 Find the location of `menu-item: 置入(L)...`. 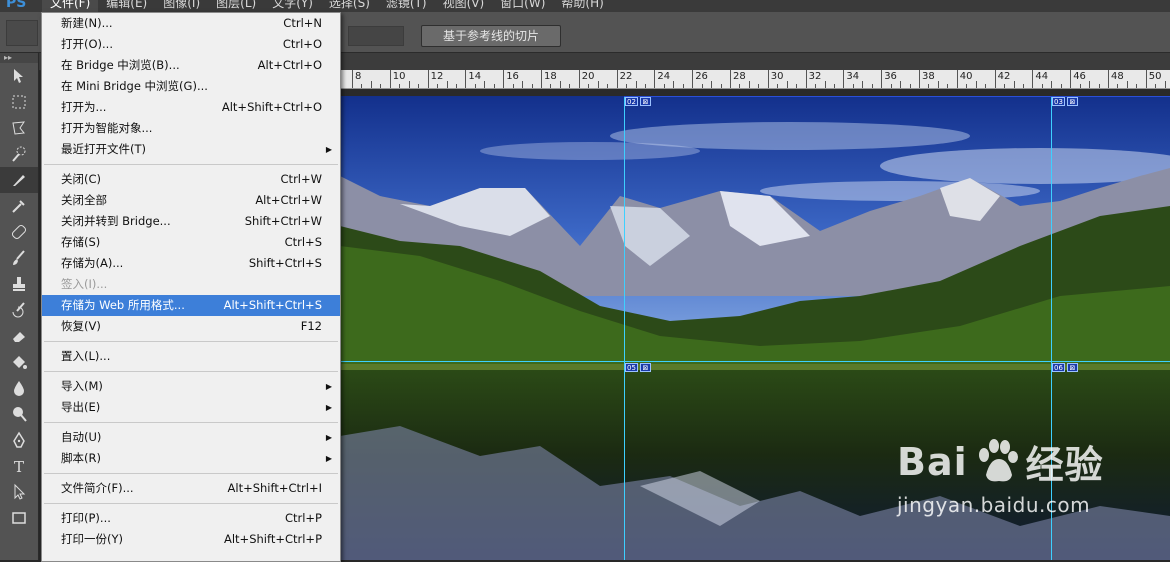

menu-item: 置入(L)... is located at coordinates (191, 356).